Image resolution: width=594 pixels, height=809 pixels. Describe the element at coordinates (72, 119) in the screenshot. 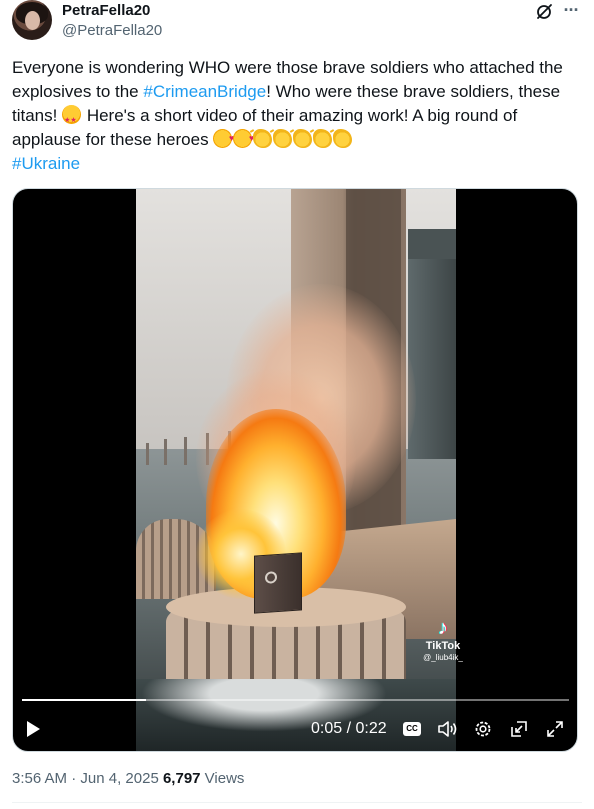

I see `star-struck-emoji-icon` at that location.